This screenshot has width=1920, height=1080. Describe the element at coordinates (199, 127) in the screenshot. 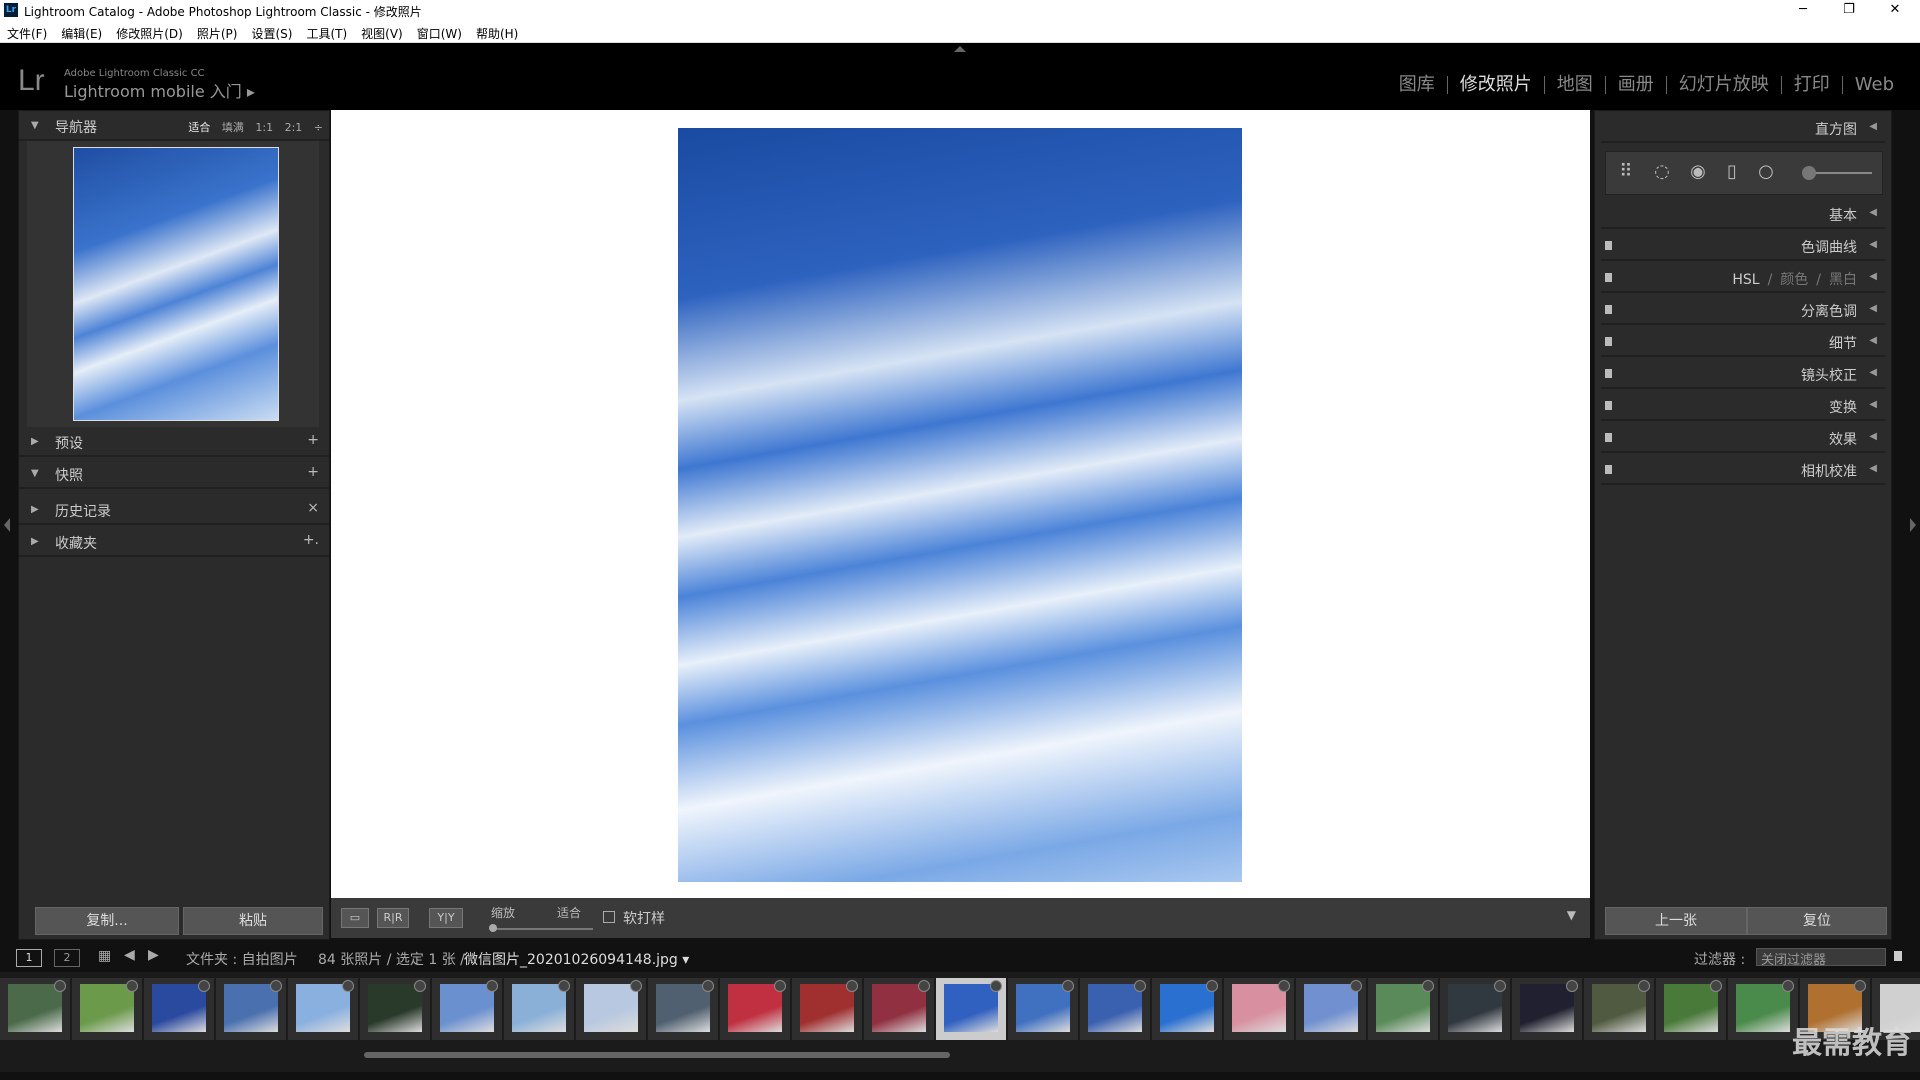

I see `zoom-fit: 适合` at that location.